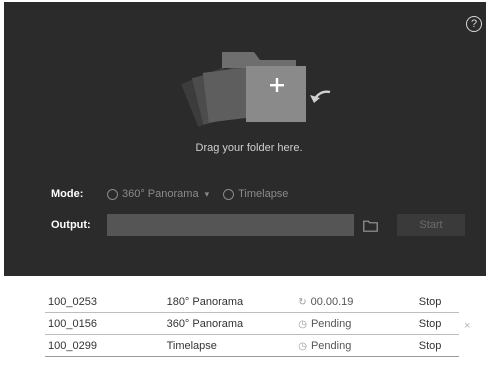 This screenshot has height=368, width=490. Describe the element at coordinates (263, 194) in the screenshot. I see `timelapse-label: Timelapse` at that location.